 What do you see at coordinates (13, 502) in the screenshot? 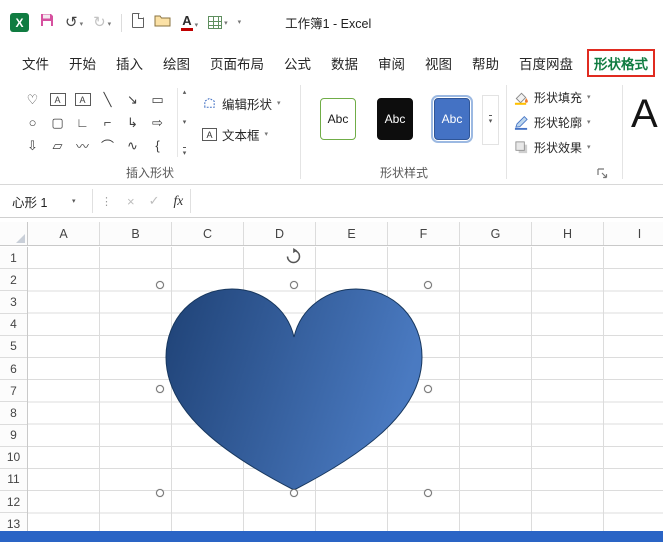
I see `row-header-12: 12` at bounding box center [13, 502].